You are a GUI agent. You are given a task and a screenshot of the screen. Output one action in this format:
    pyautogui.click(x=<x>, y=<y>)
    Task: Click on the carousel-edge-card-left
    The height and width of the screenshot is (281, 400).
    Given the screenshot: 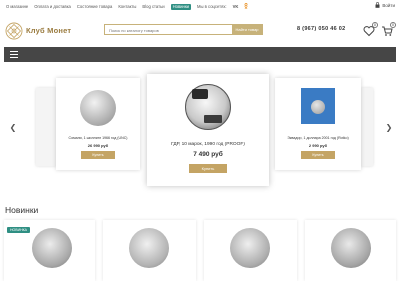 What is the action you would take?
    pyautogui.click(x=46, y=127)
    